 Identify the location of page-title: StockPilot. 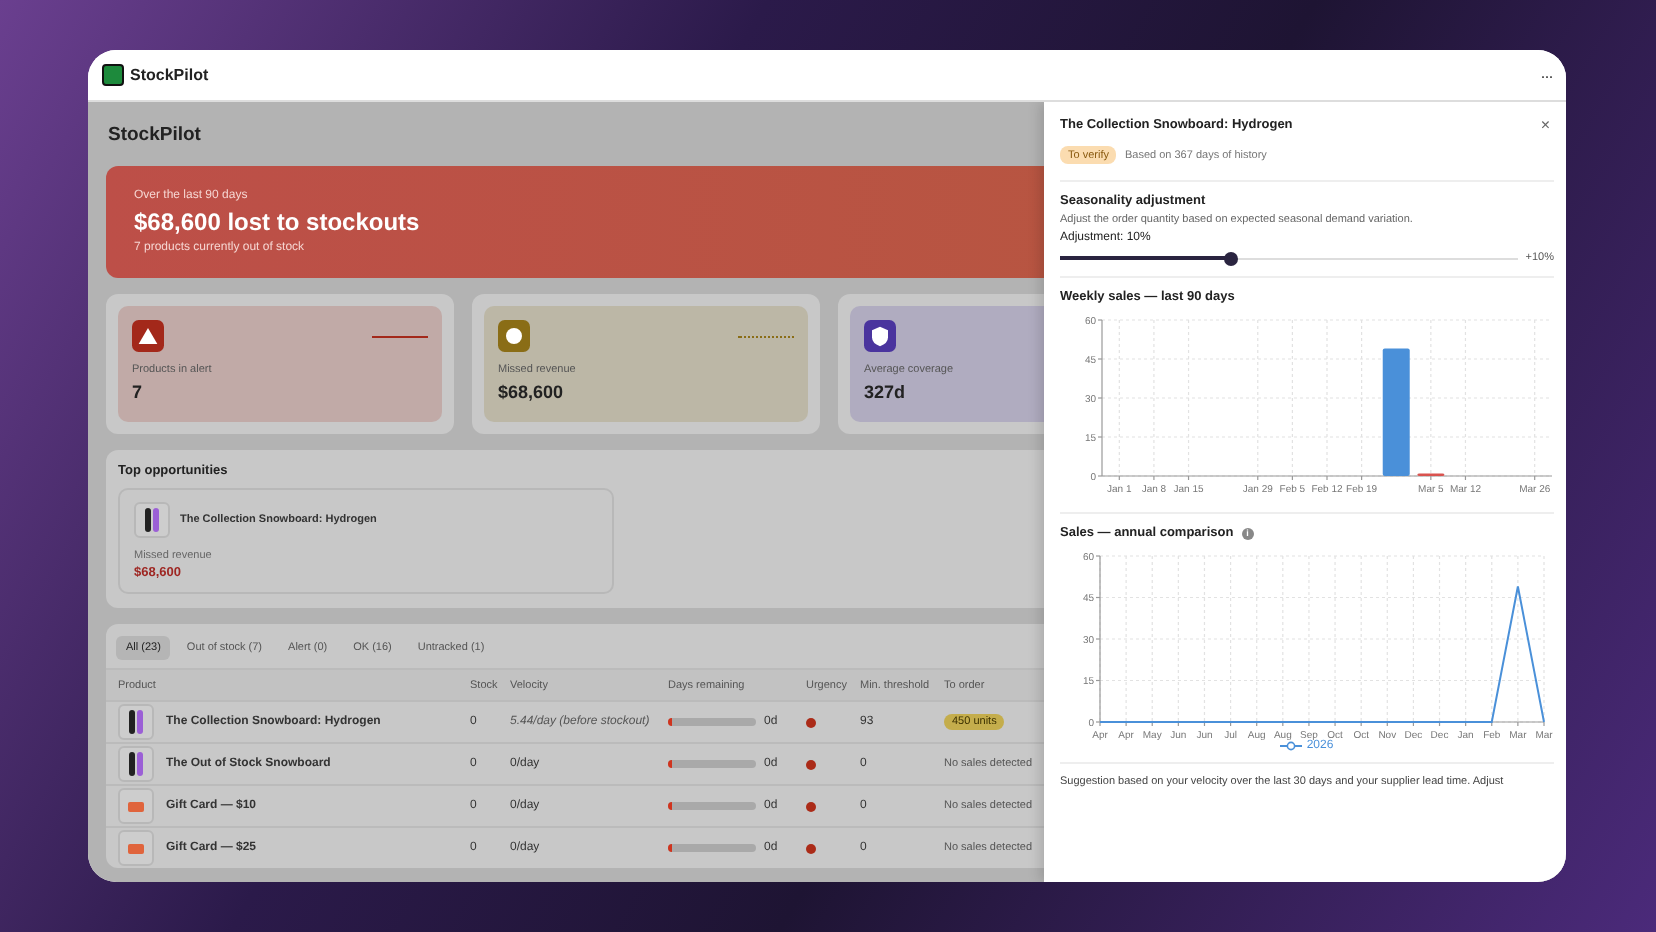
(154, 135).